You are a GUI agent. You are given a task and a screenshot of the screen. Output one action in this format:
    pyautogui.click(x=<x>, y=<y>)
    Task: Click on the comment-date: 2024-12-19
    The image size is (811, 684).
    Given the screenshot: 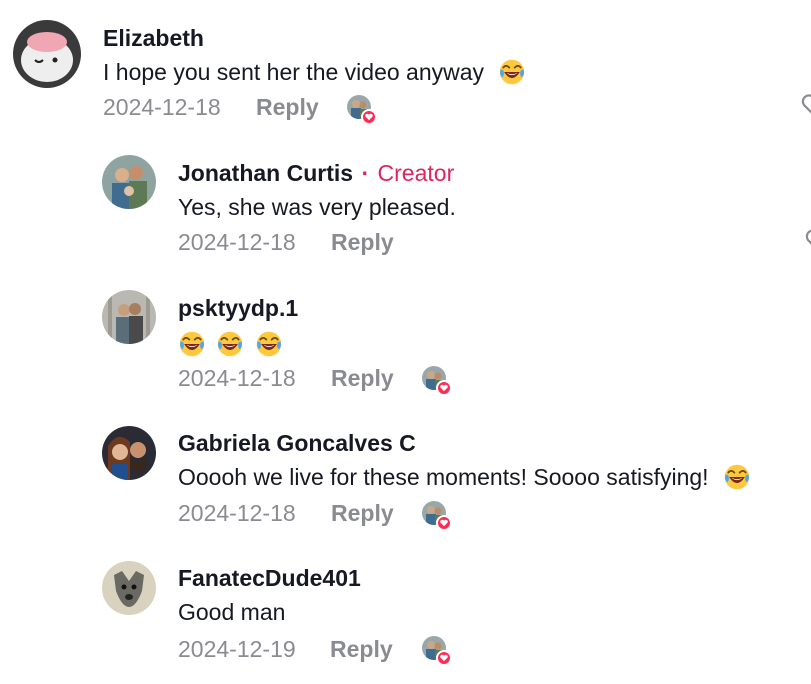 What is the action you would take?
    pyautogui.click(x=237, y=649)
    